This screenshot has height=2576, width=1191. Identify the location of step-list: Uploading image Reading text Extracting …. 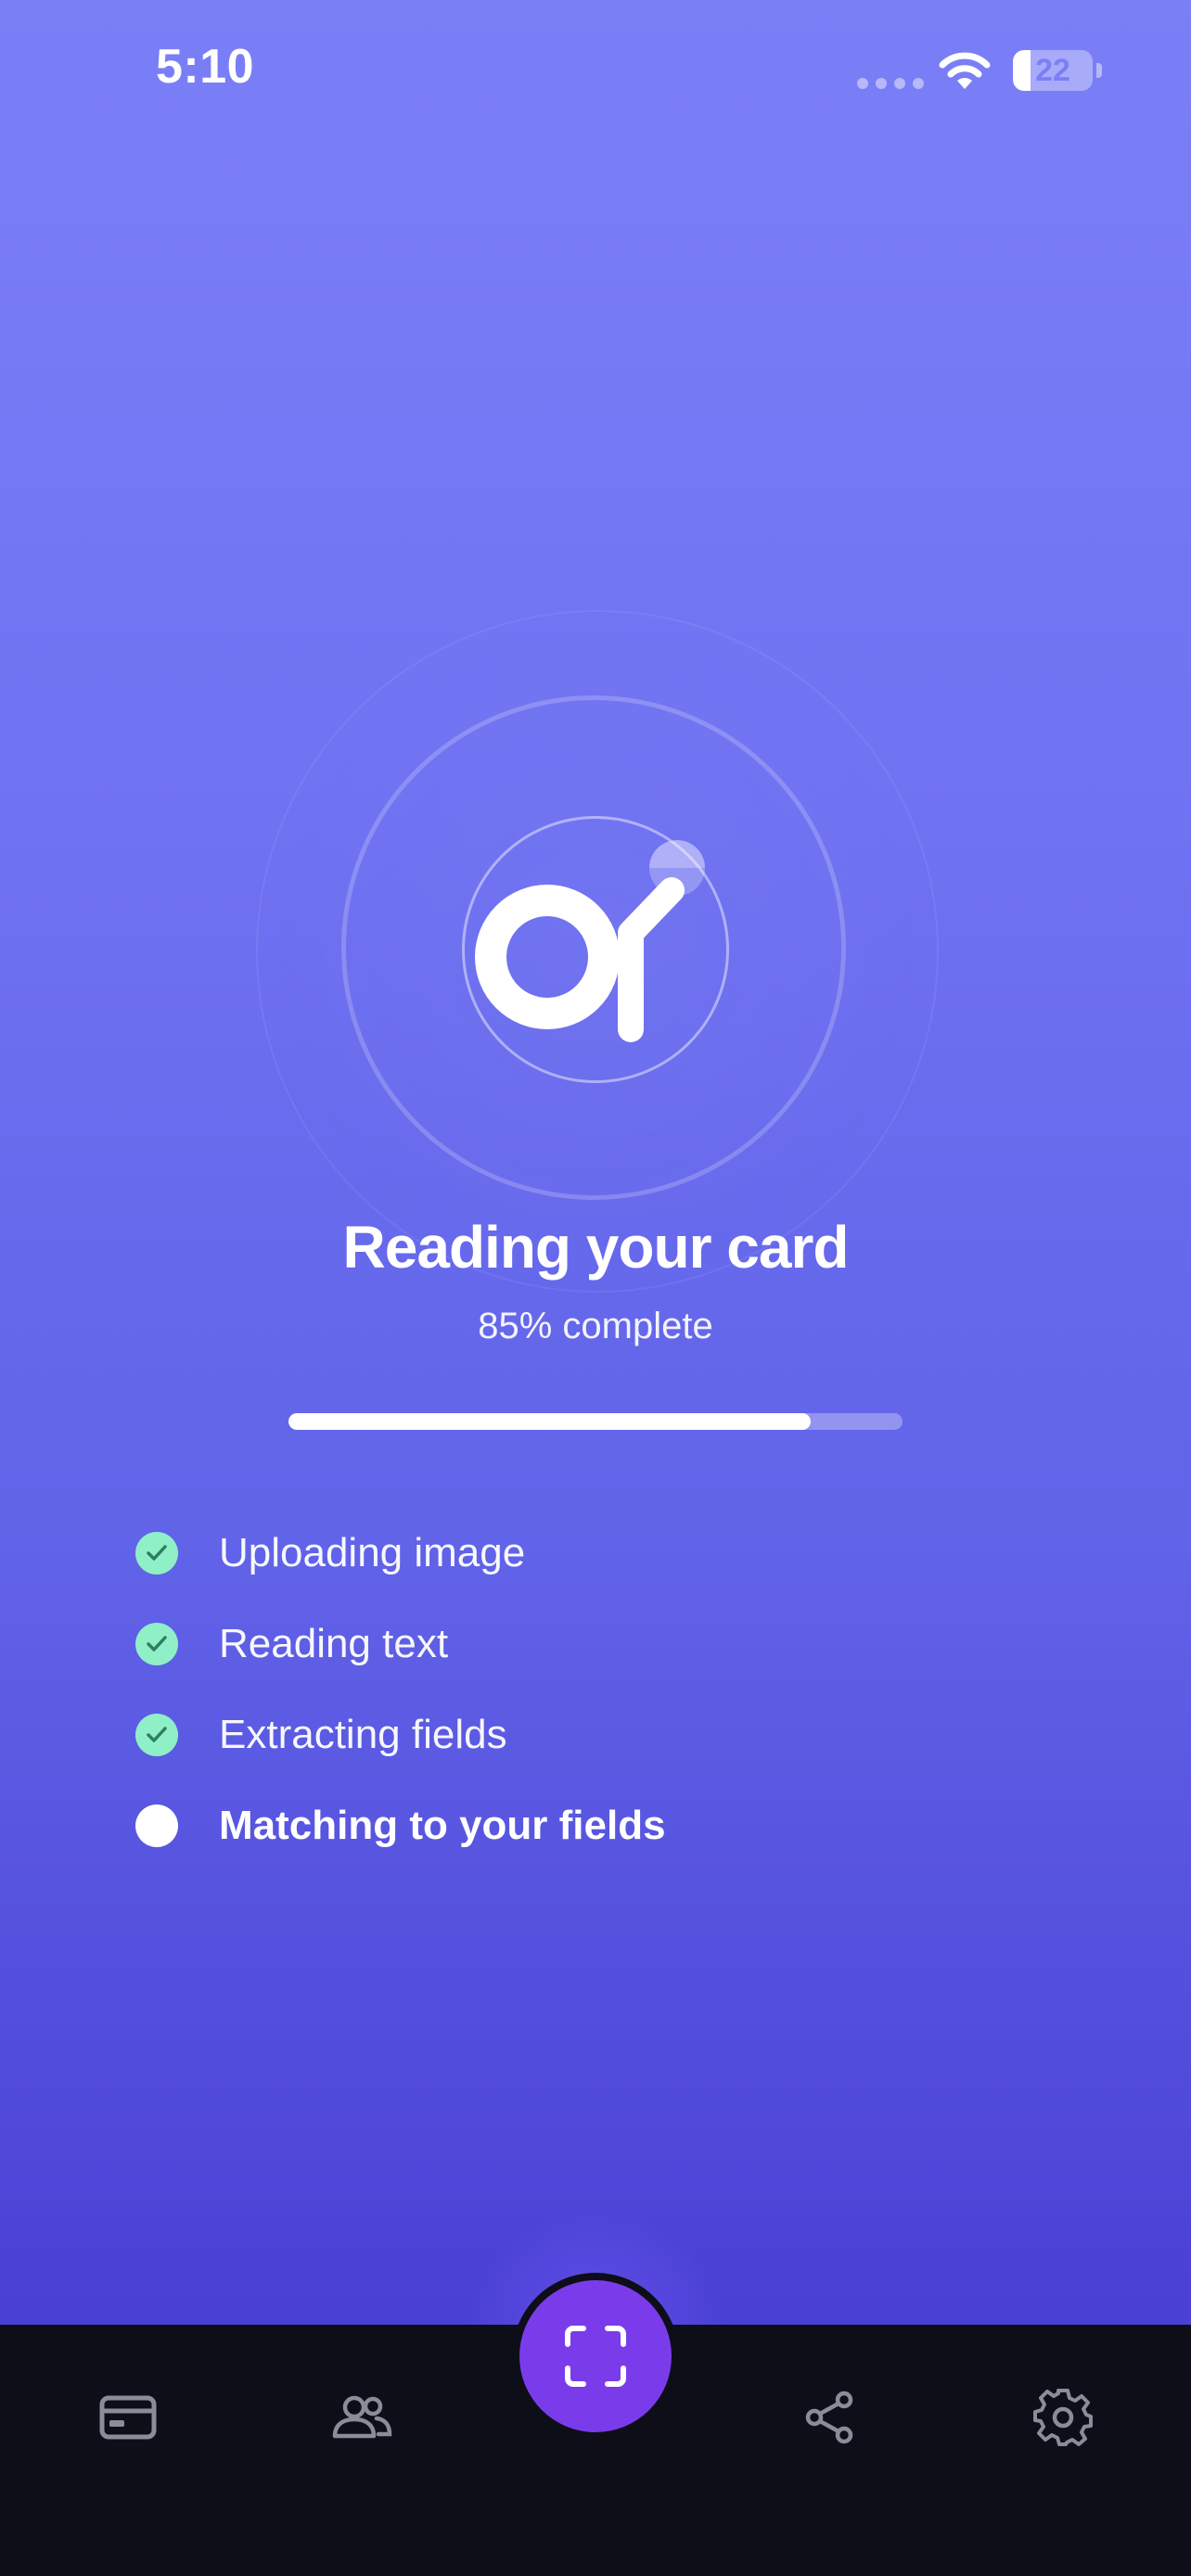
(599, 1689).